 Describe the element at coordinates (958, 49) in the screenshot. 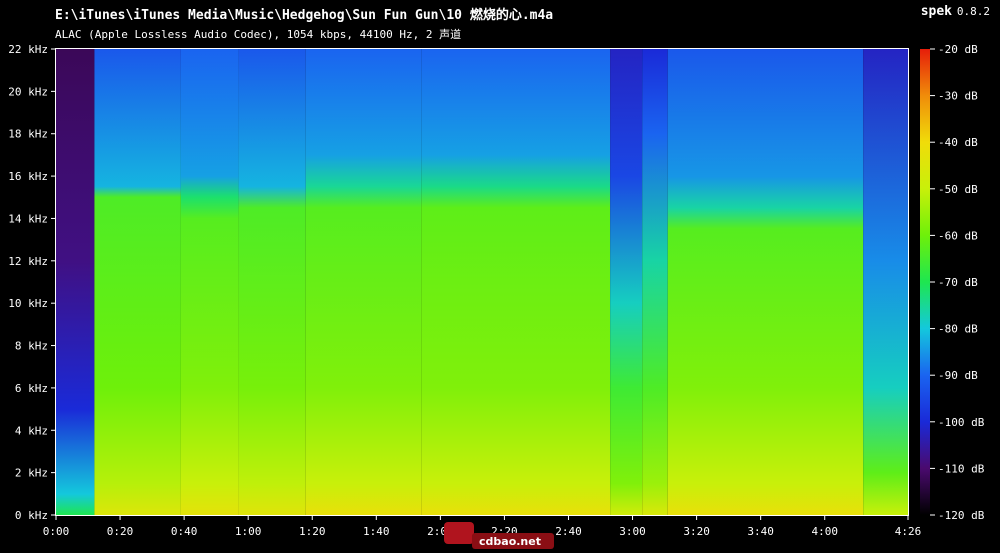

I see `colorbar-tick-label: -20 dB` at that location.